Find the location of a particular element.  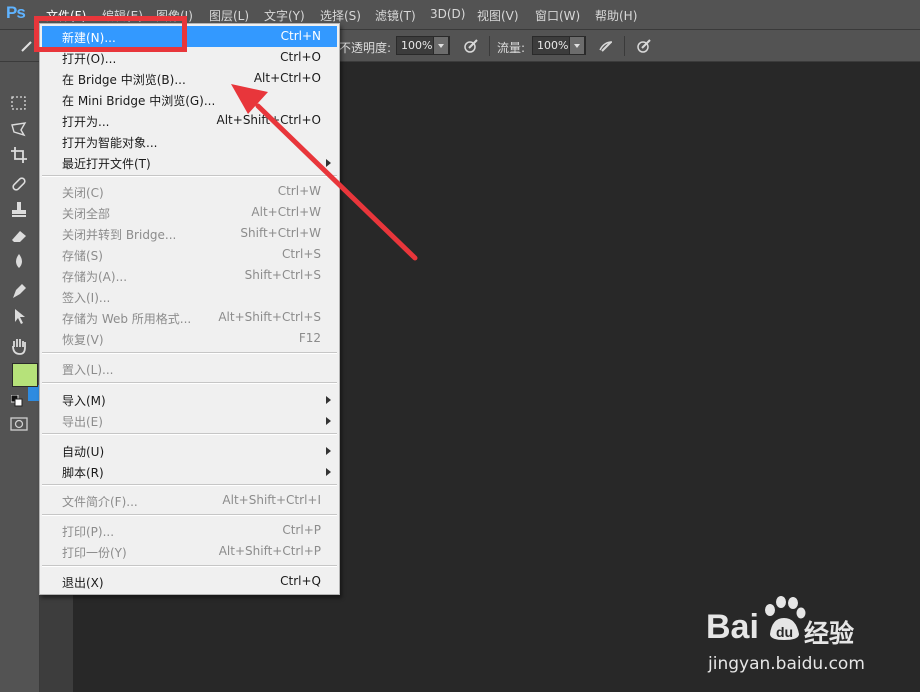

stamp-icon is located at coordinates (19, 210).